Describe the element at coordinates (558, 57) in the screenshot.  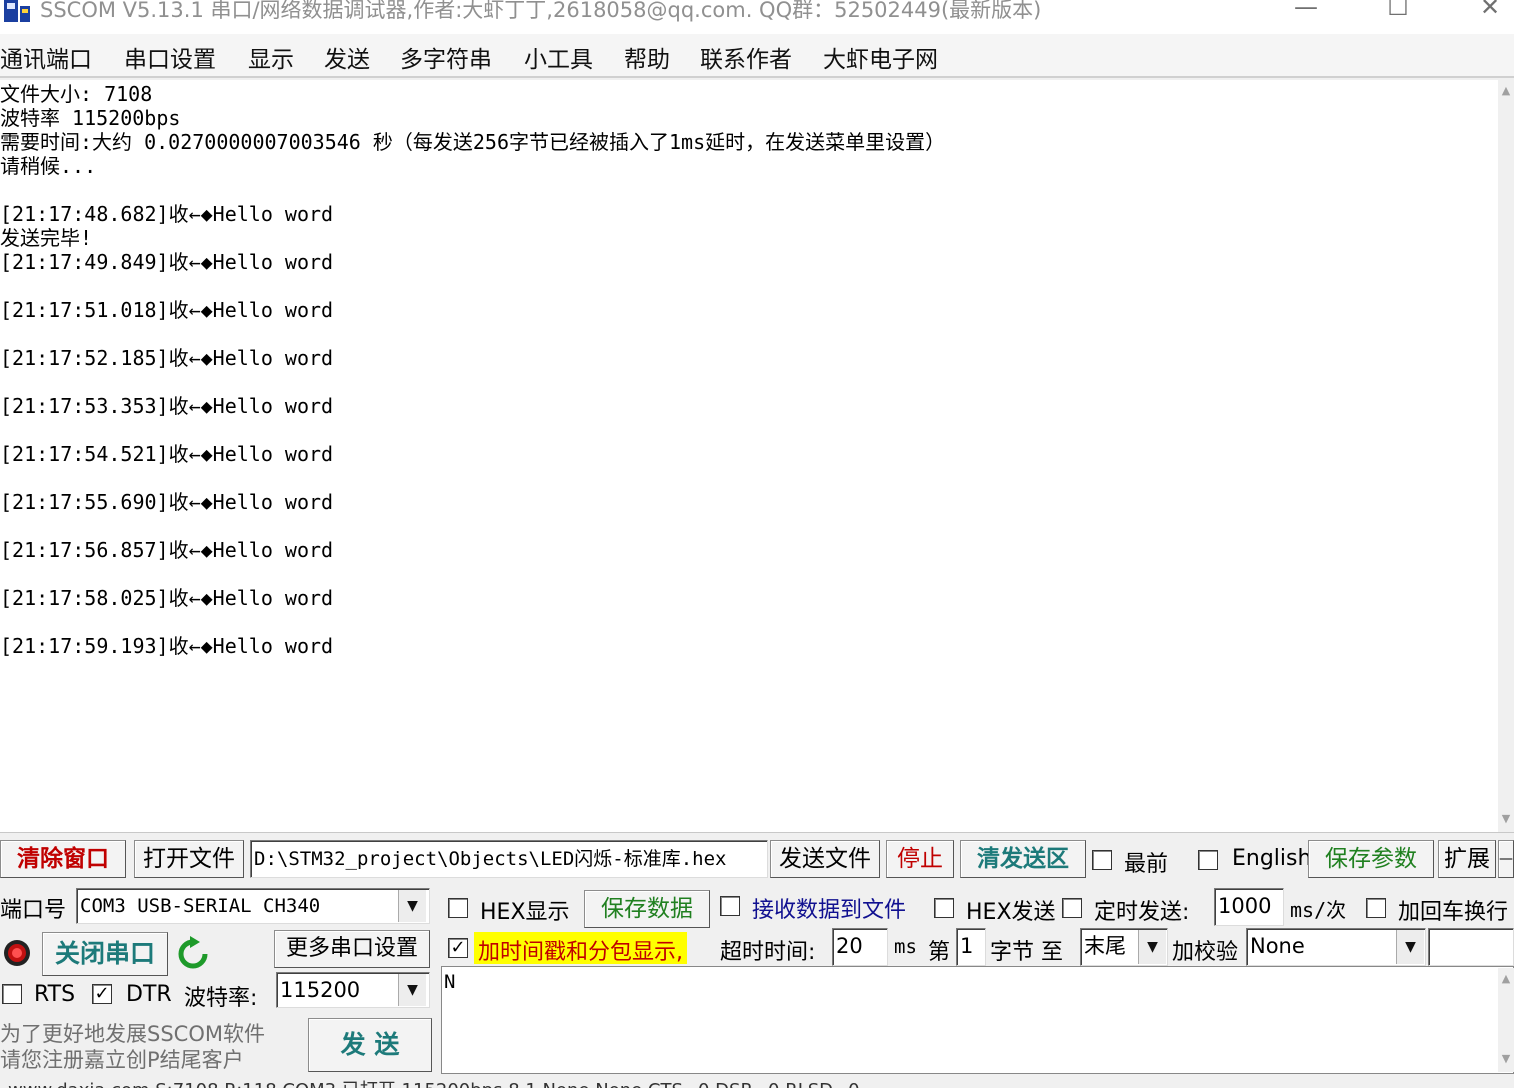
I see `menu-tools: 小工具` at that location.